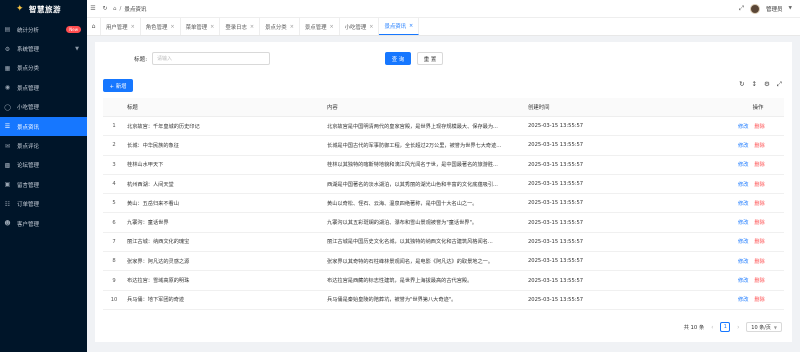  Describe the element at coordinates (28, 69) in the screenshot. I see `sidebar-item-label: 景点分类` at that location.